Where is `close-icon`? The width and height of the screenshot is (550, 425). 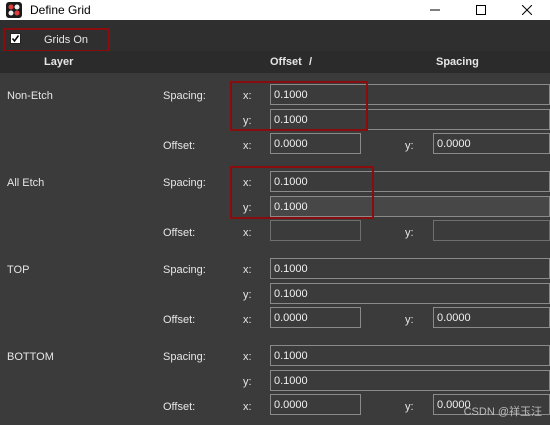 close-icon is located at coordinates (527, 10).